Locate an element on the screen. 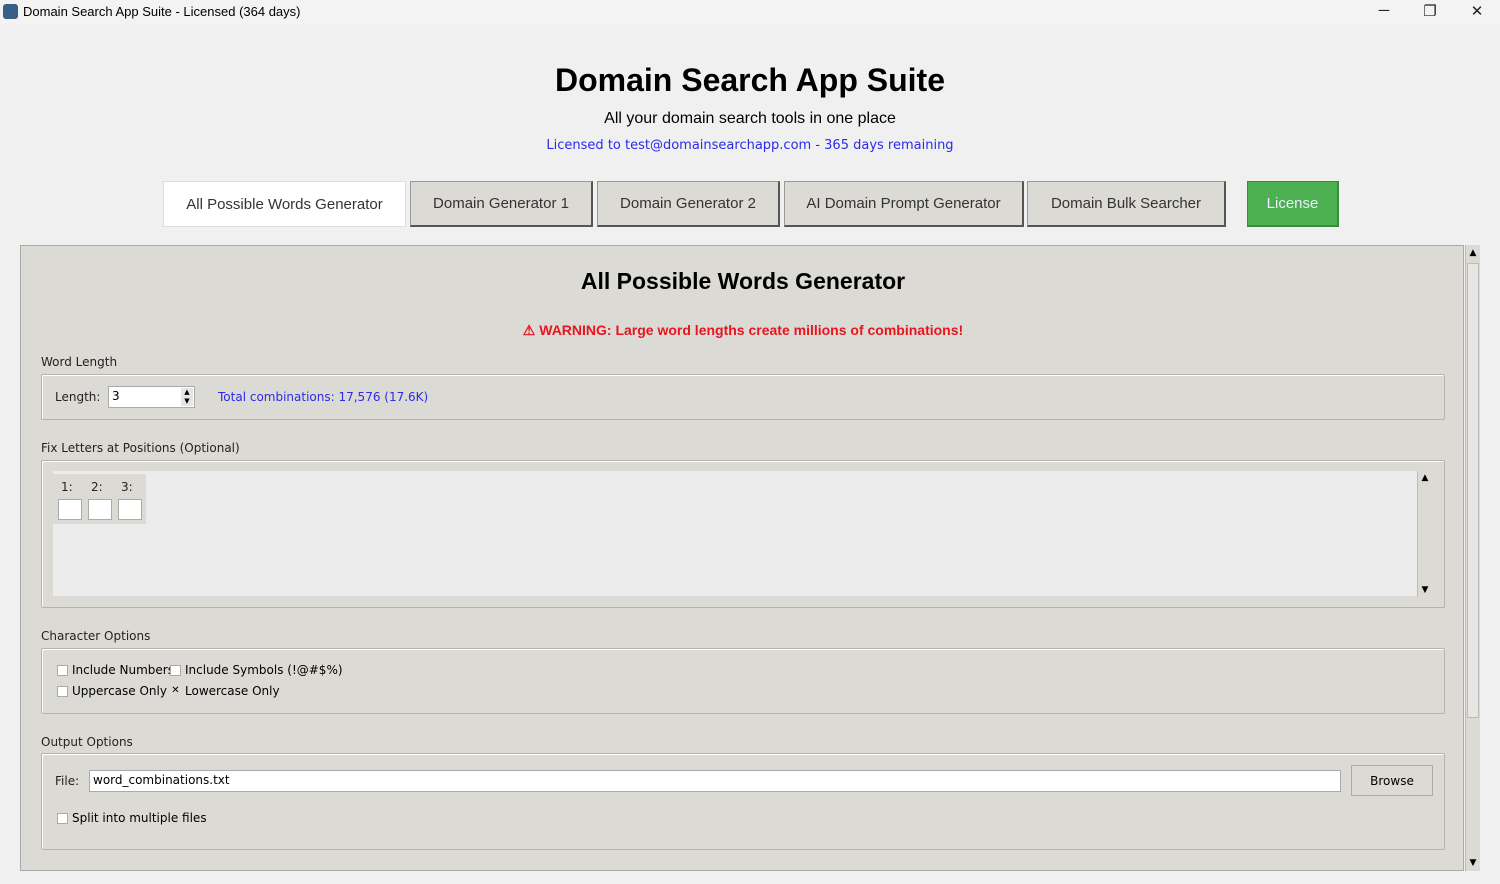 The image size is (1500, 884). license-button: License is located at coordinates (1293, 204).